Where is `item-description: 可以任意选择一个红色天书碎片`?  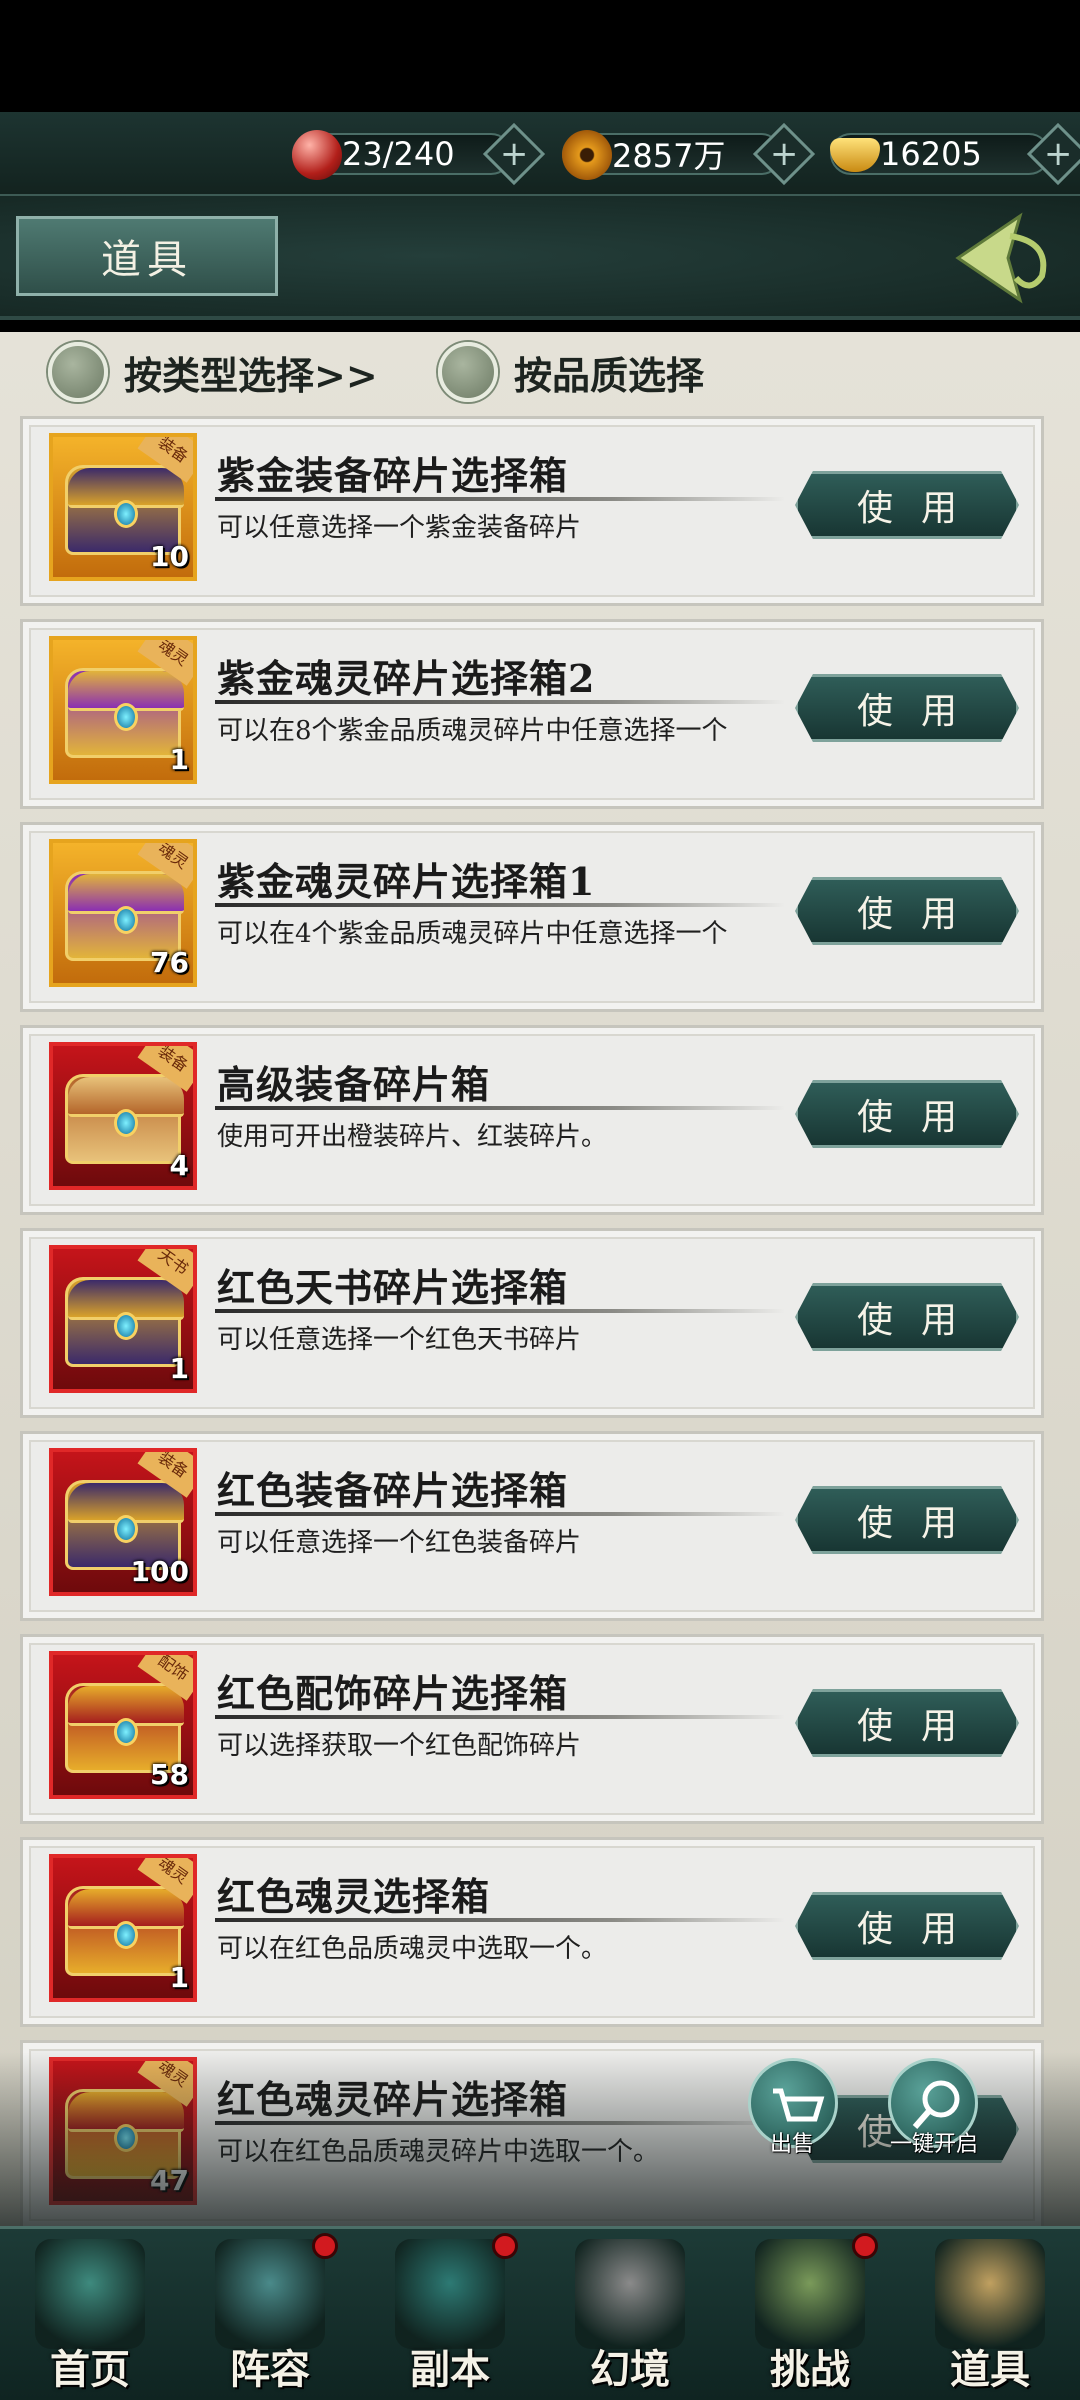
item-description: 可以任意选择一个红色天书碎片 is located at coordinates (399, 1340).